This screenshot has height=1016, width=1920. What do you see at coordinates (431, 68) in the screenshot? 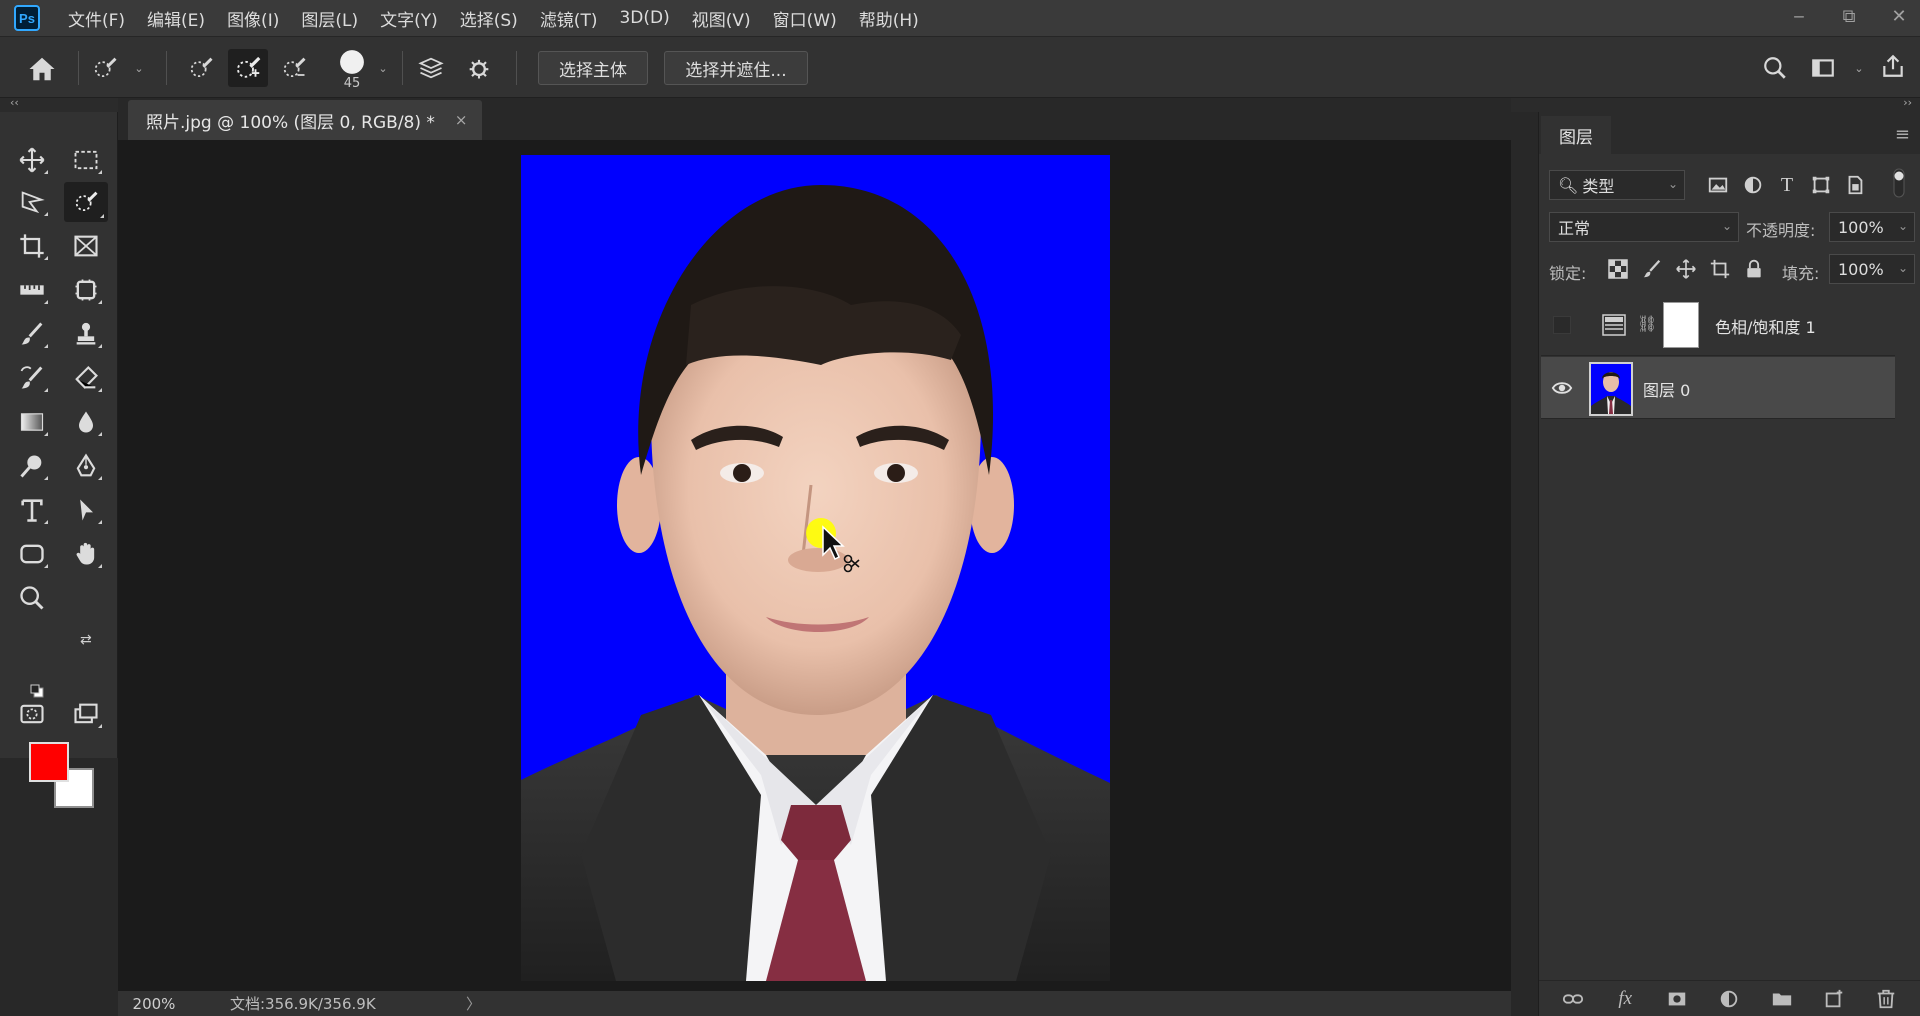
I see `sample-all-layers-icon` at bounding box center [431, 68].